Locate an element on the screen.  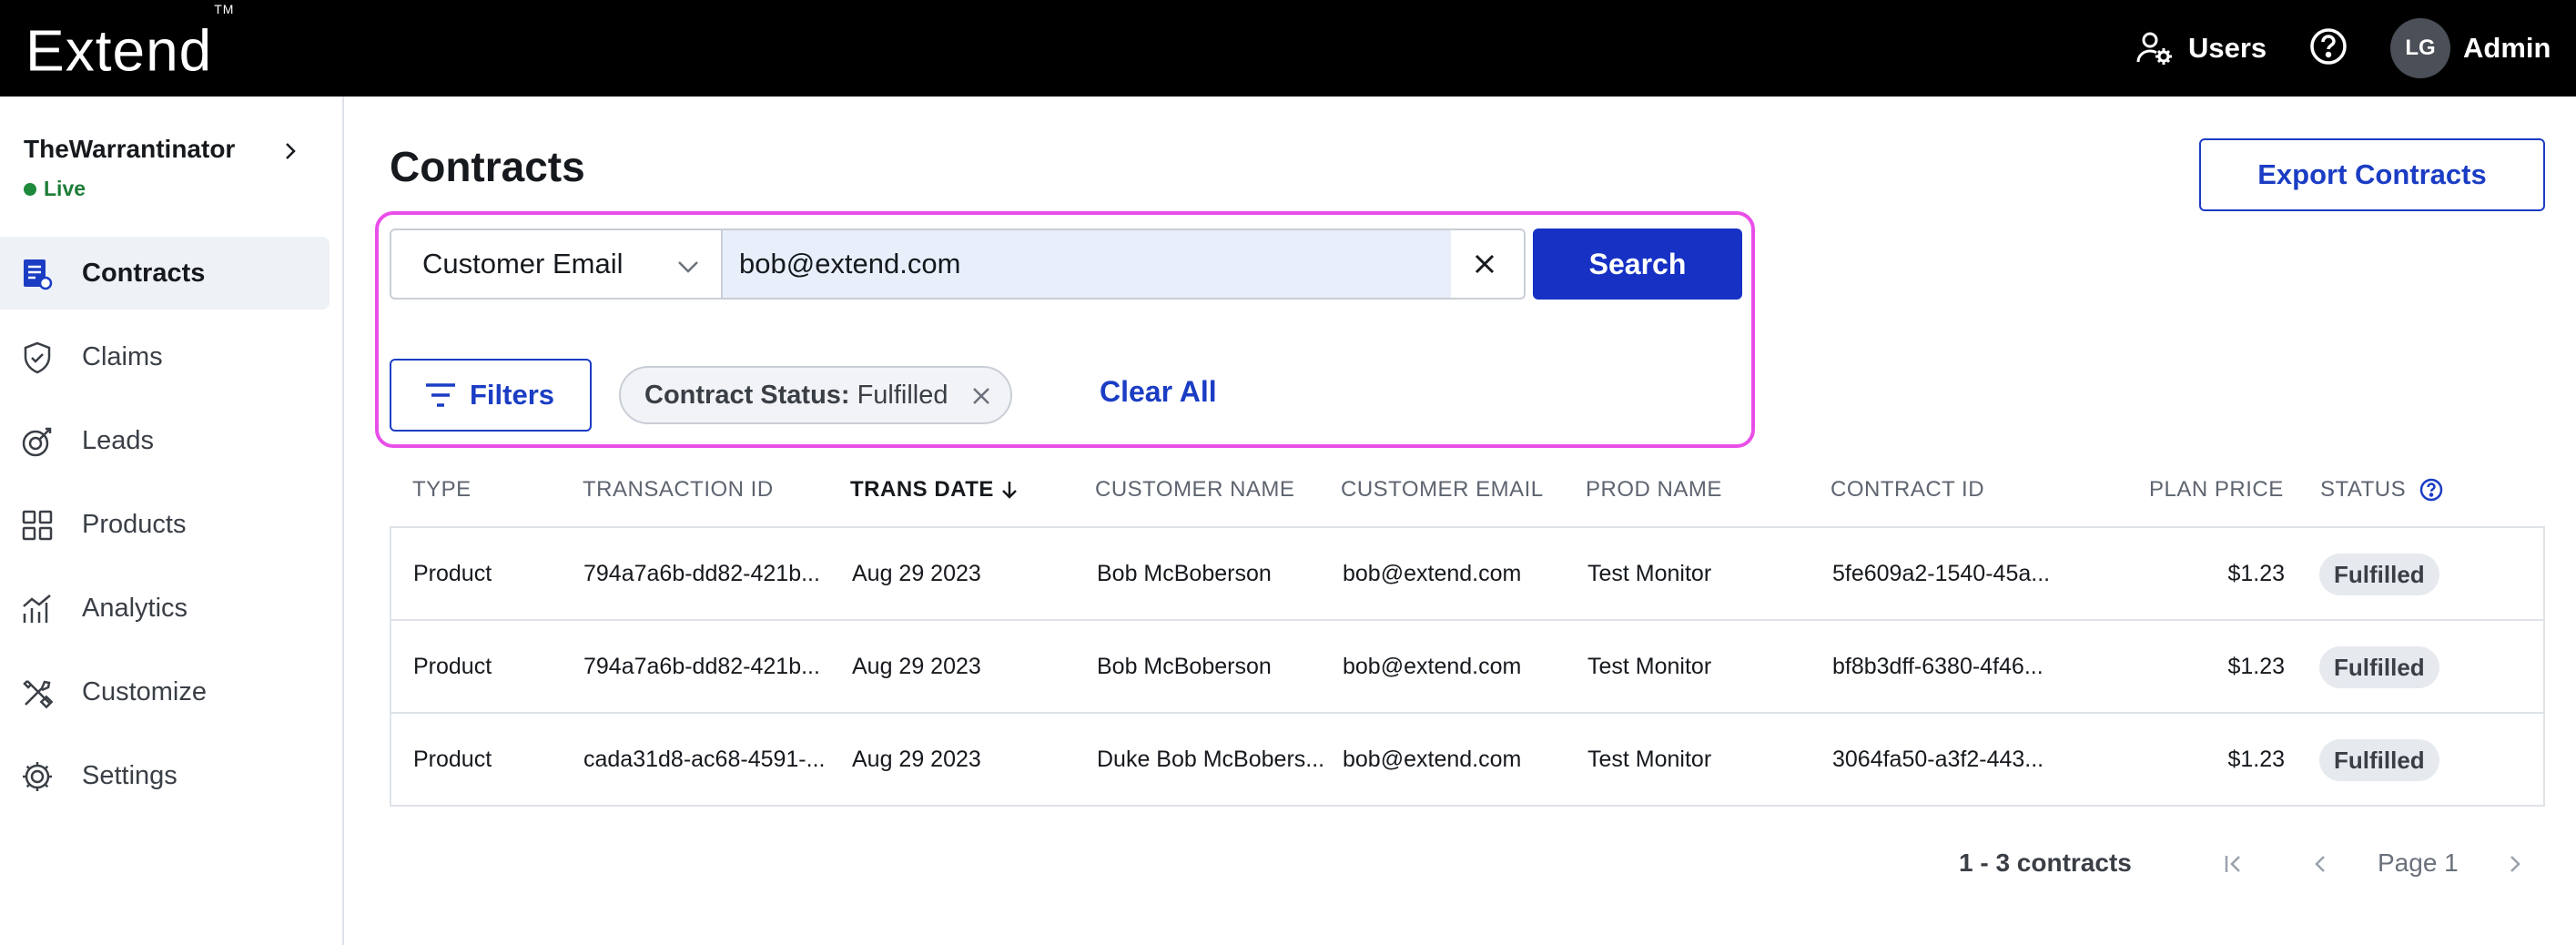
filters-button: Filters is located at coordinates (491, 396).